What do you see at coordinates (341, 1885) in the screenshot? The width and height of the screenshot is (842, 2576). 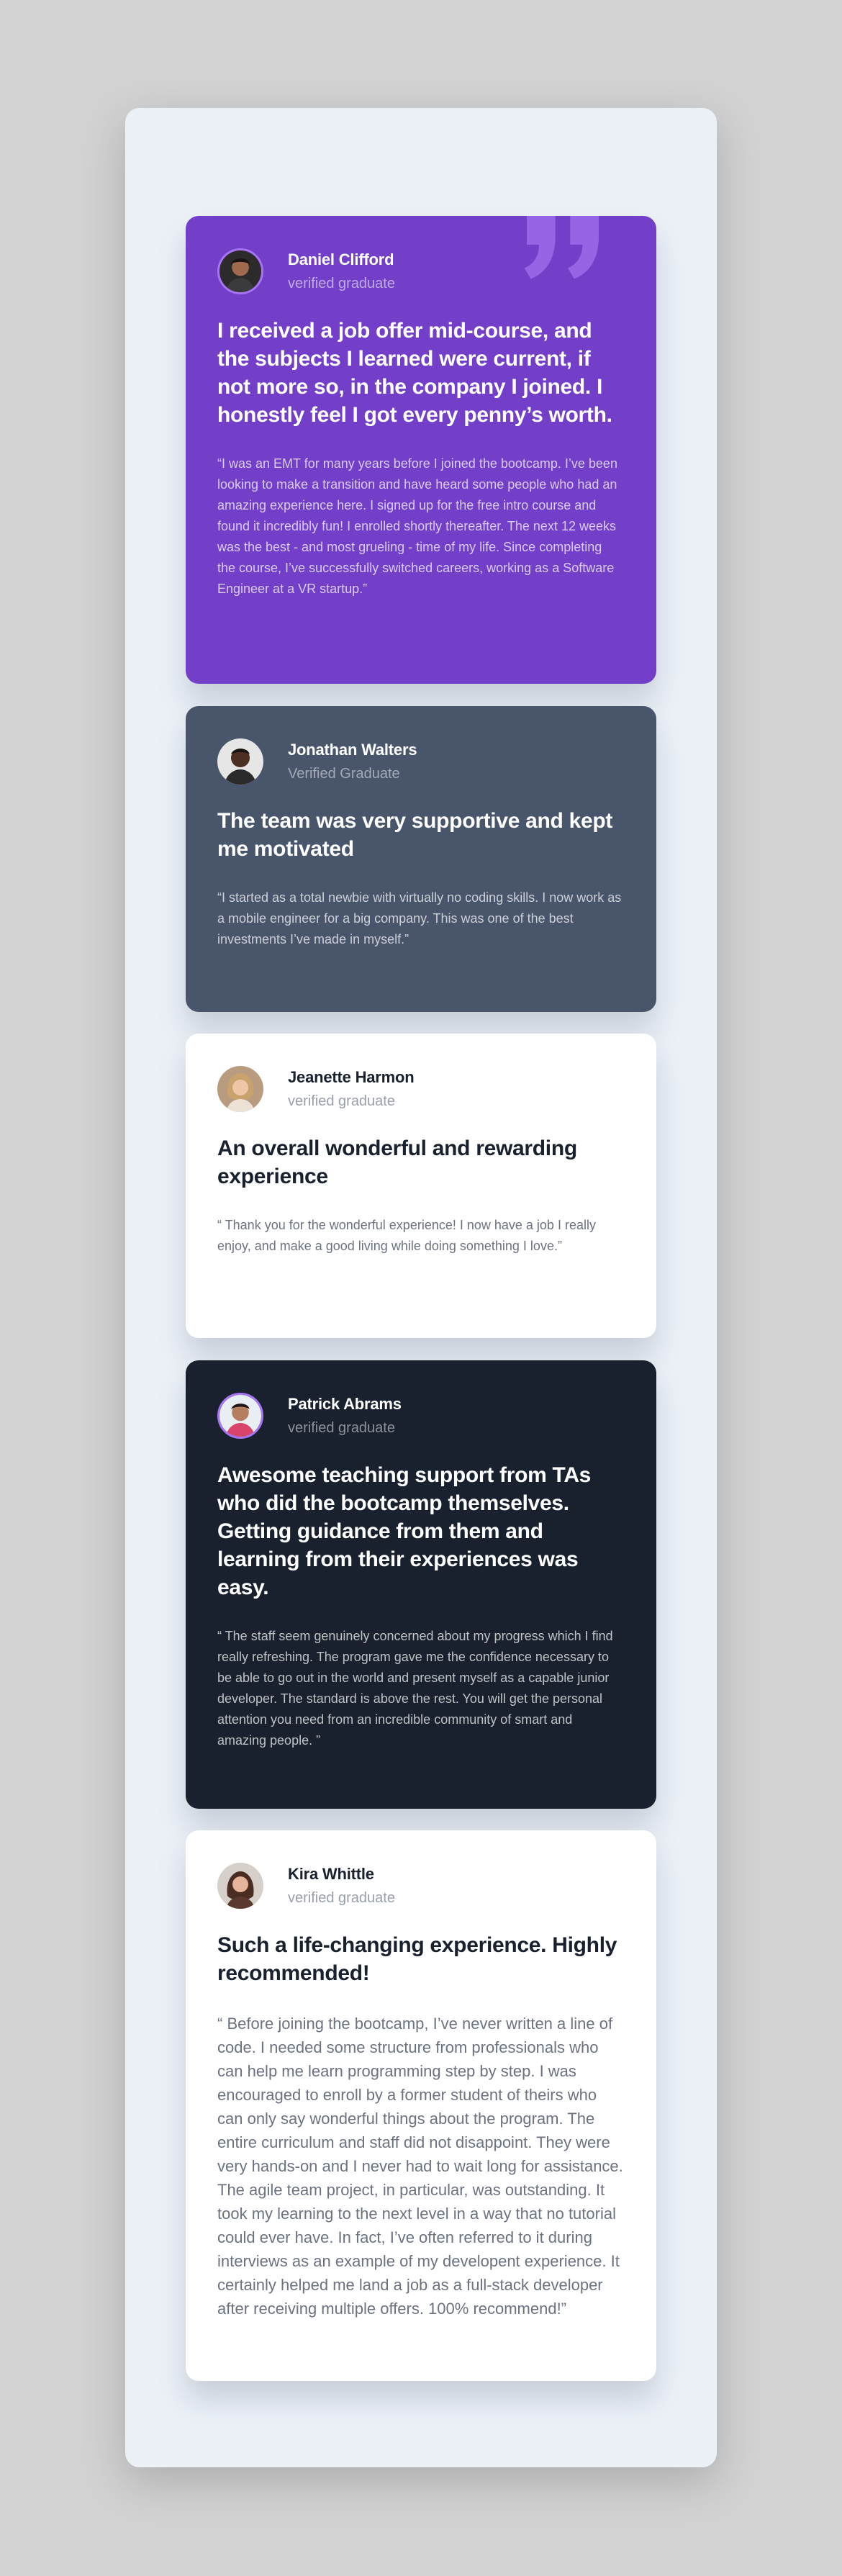 I see `author-info: Kira Whittle verified graduate` at bounding box center [341, 1885].